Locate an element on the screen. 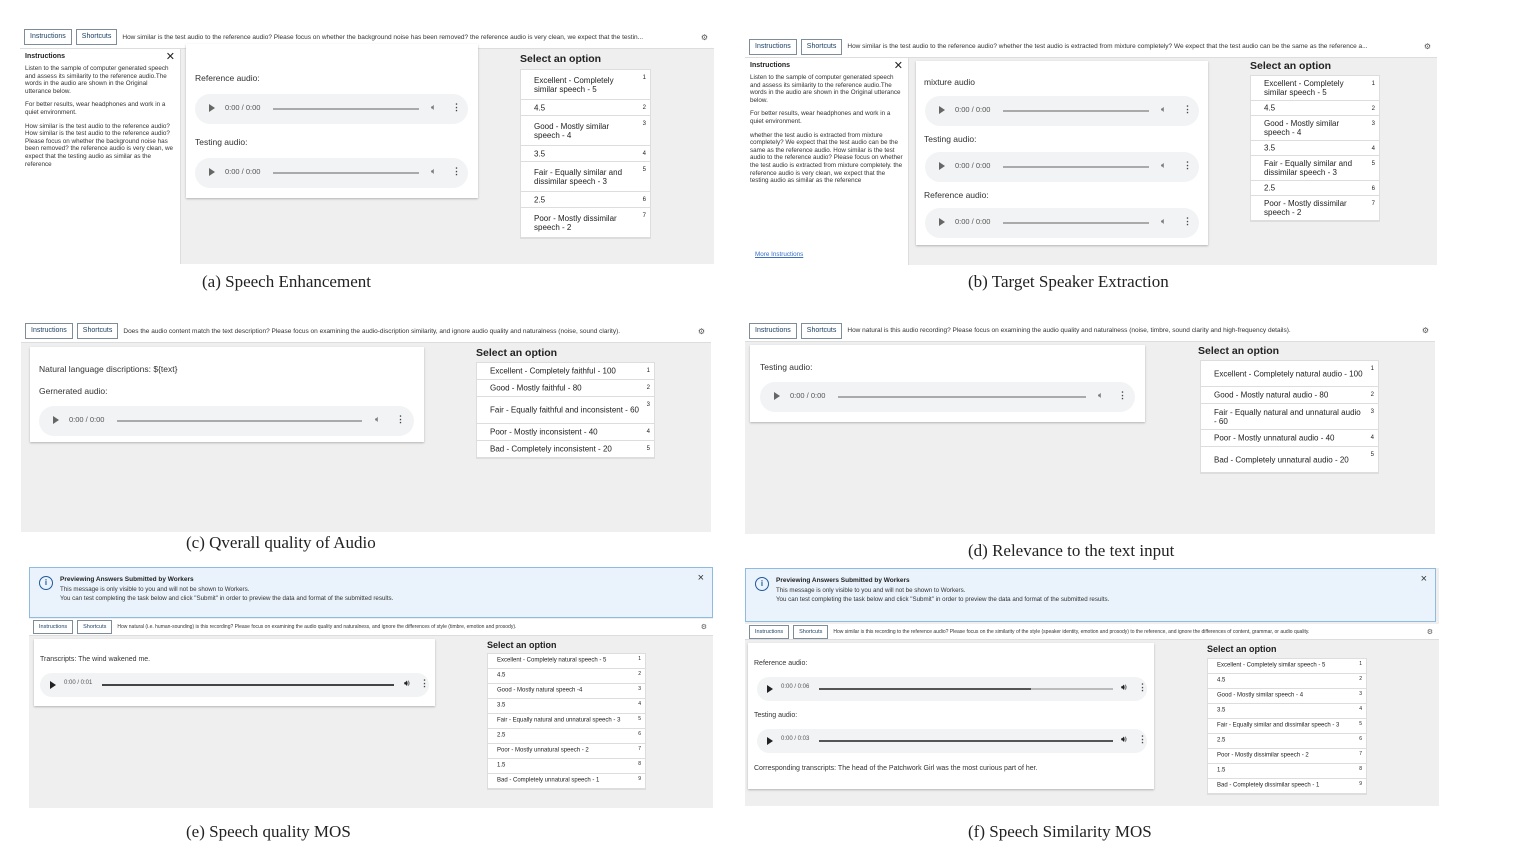  audio-player: 0:00 / 0:06 🔊︎ ⋮ is located at coordinates (952, 689).